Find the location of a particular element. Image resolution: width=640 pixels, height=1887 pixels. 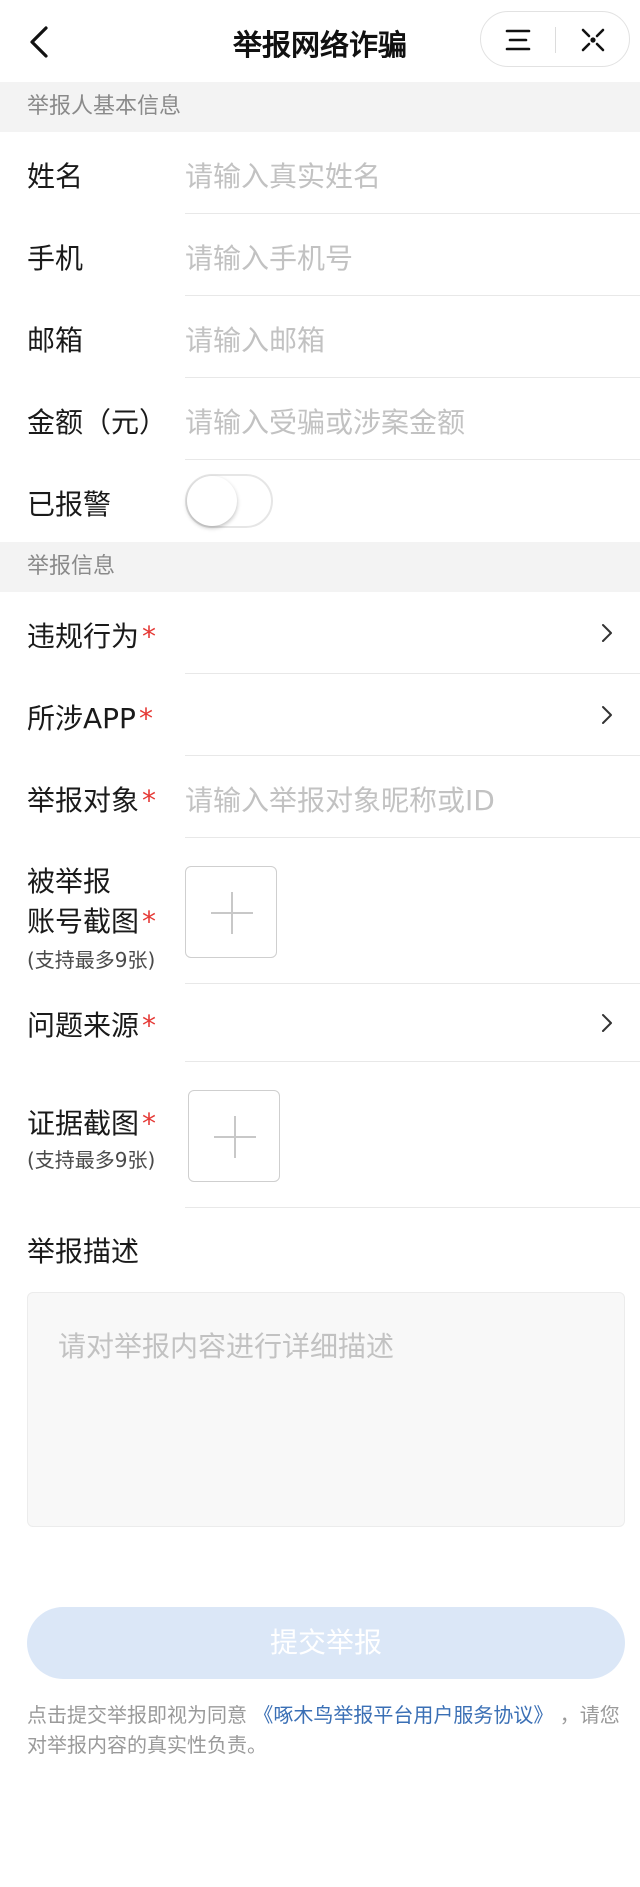

capsule-divider is located at coordinates (555, 40).